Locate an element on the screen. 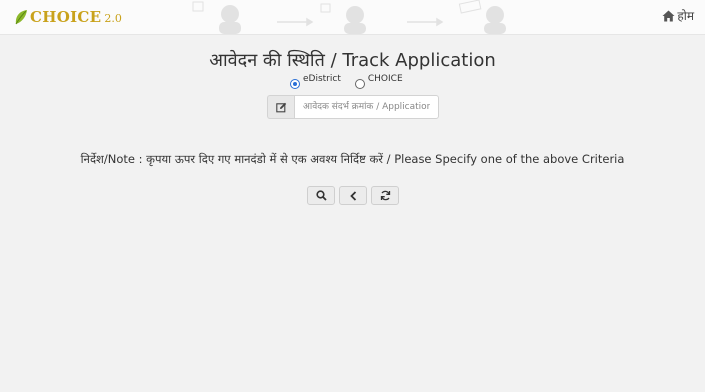 Image resolution: width=705 pixels, height=392 pixels. back-icon is located at coordinates (352, 195).